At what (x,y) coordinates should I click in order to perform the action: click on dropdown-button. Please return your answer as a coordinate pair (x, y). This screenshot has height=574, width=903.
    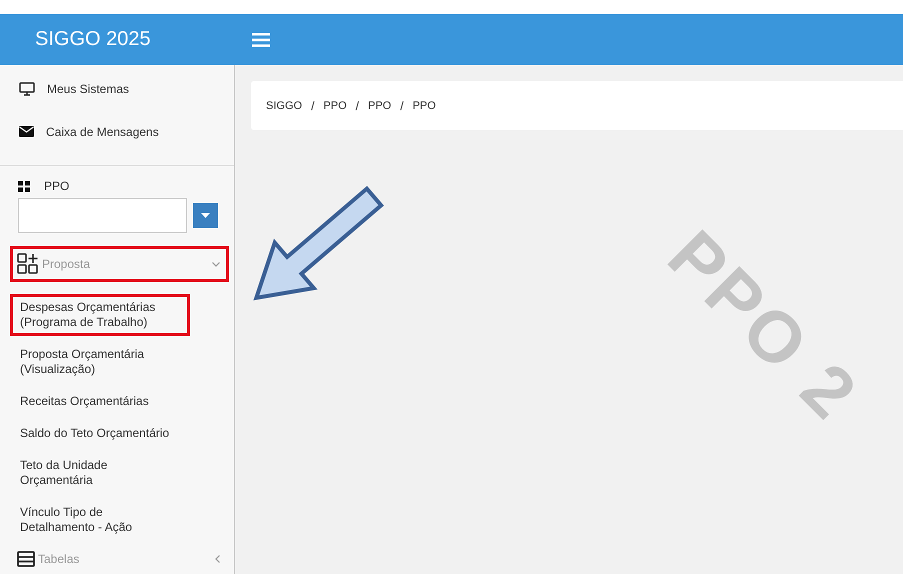
    Looking at the image, I should click on (205, 215).